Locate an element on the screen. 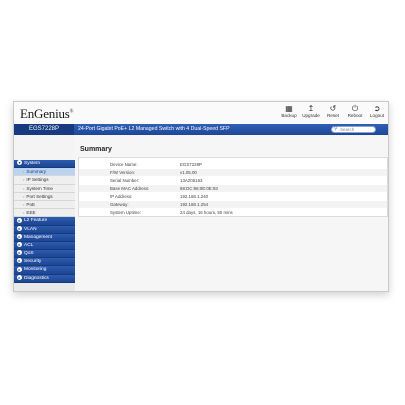 This screenshot has height=405, width=405. sidebar-section-system: ▾ System is located at coordinates (44, 164).